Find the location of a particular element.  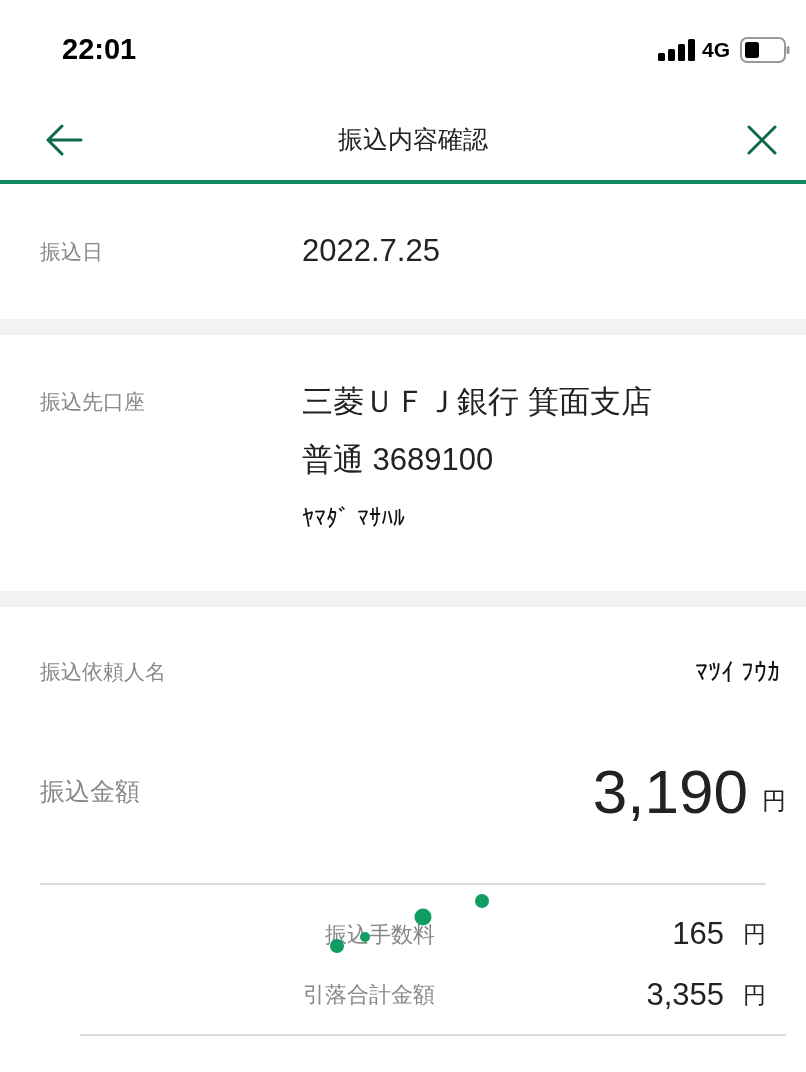

account-detail: ﾔﾏﾀﾞ ﾏｻﾊﾙ is located at coordinates (354, 518).